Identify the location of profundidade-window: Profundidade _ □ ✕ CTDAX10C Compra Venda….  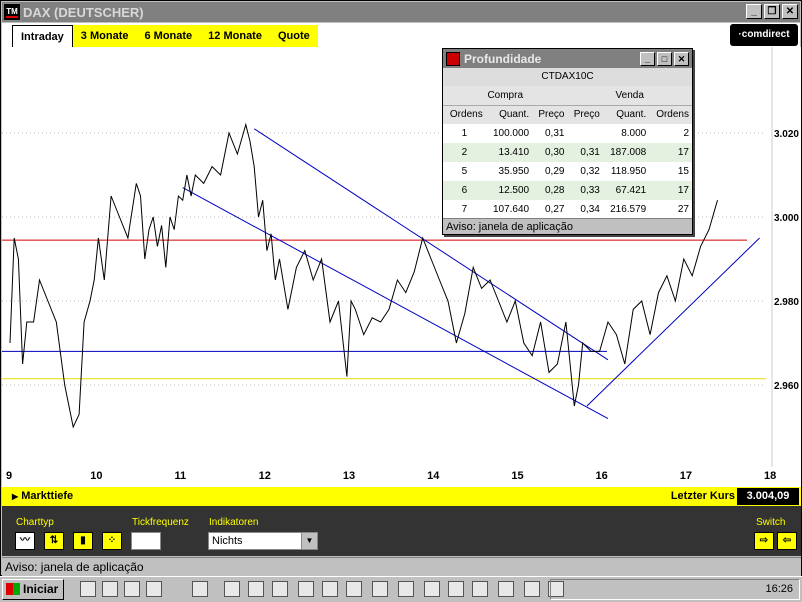
(567, 141).